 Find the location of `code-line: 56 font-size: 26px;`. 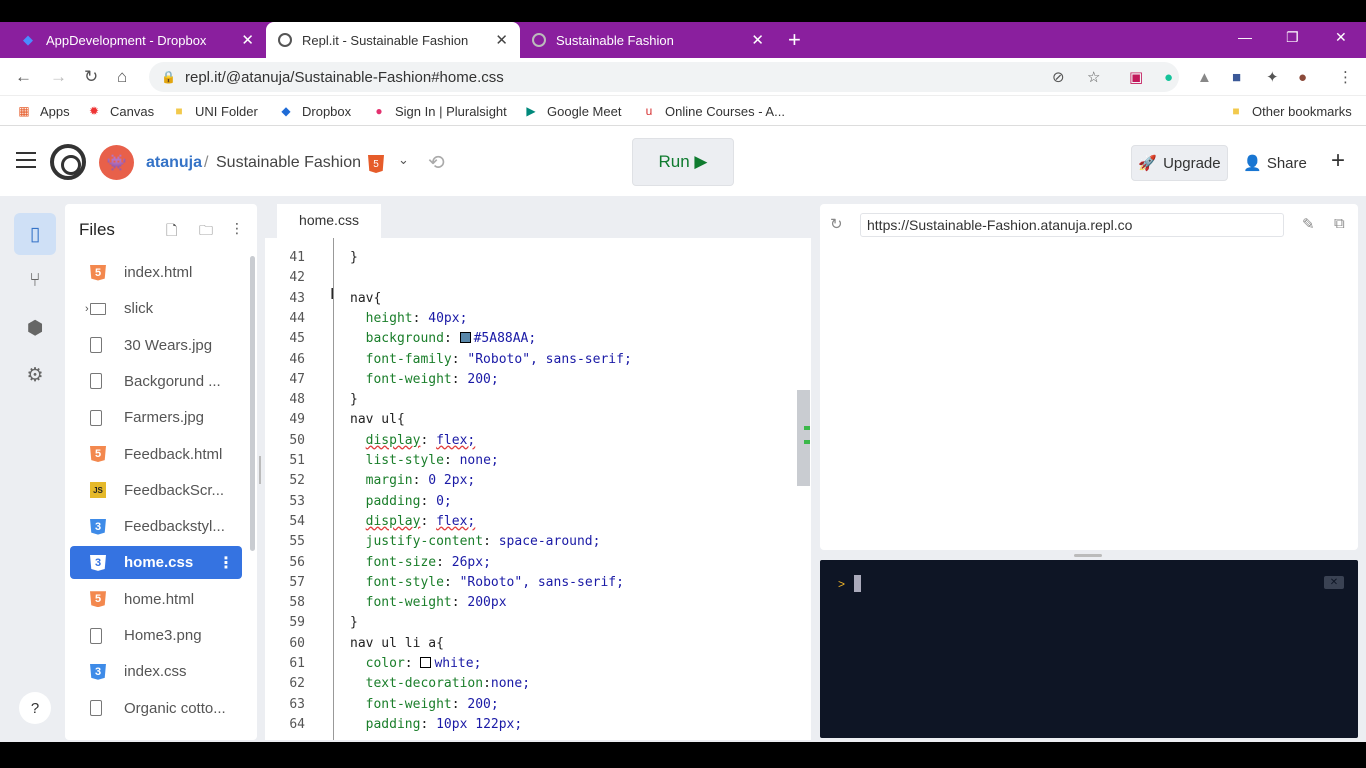

code-line: 56 font-size: 26px; is located at coordinates (530, 563).